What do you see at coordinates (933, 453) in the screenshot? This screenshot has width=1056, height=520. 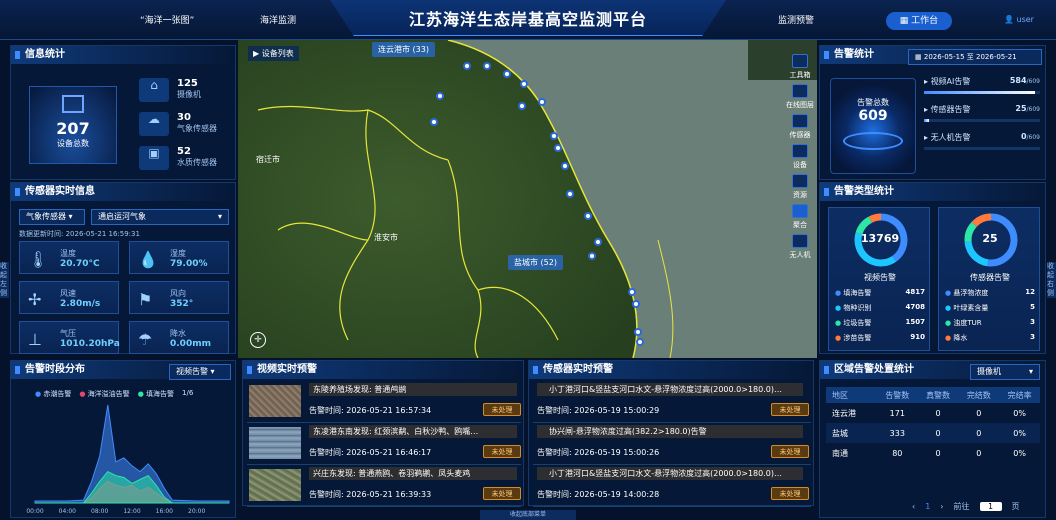 I see `table-row: 南通 80 0 0 0%` at bounding box center [933, 453].